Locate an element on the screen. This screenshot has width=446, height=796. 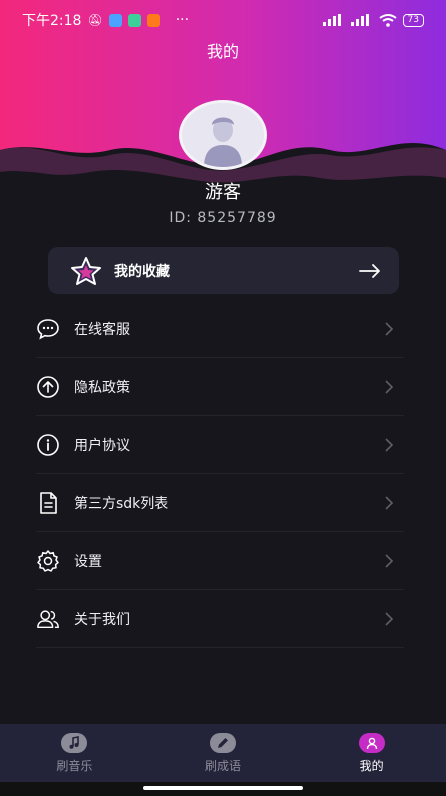
mute-icon: 🔕︎ is located at coordinates (95, 20).